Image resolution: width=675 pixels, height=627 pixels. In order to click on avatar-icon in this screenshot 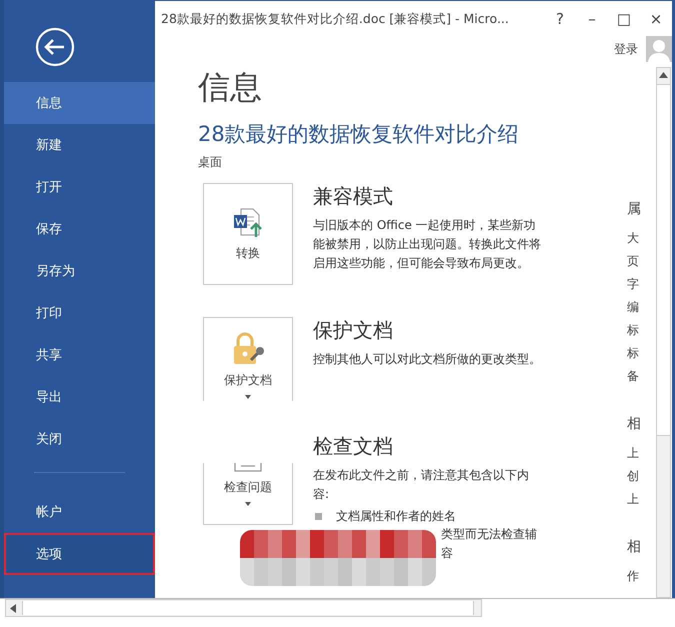, I will do `click(659, 49)`.